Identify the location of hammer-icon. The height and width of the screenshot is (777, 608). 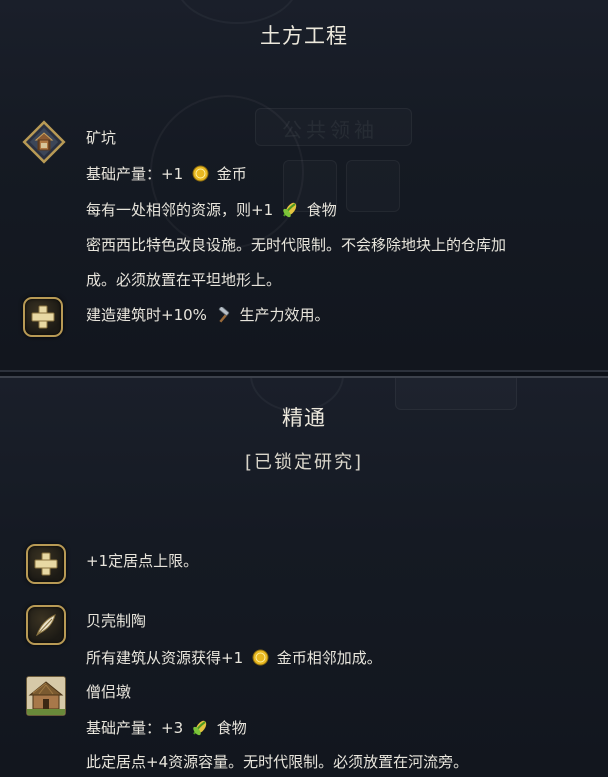
(224, 314).